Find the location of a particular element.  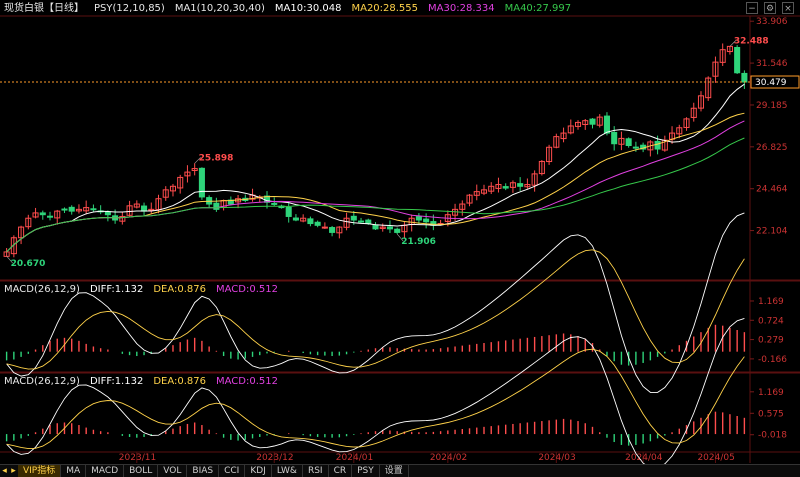

tab-right-arrow-icon: ▸ is located at coordinates (13, 471).